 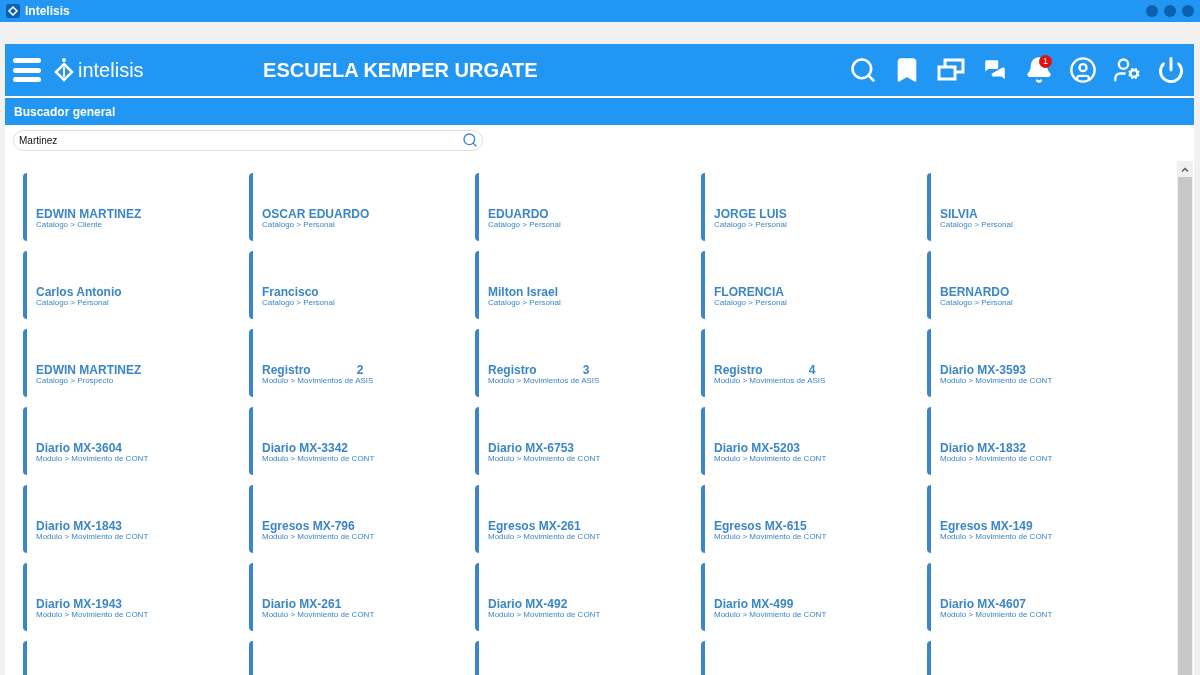 I want to click on result-card: Diario MX-492 Modulo > Movimiento de CONT, so click(x=580, y=597).